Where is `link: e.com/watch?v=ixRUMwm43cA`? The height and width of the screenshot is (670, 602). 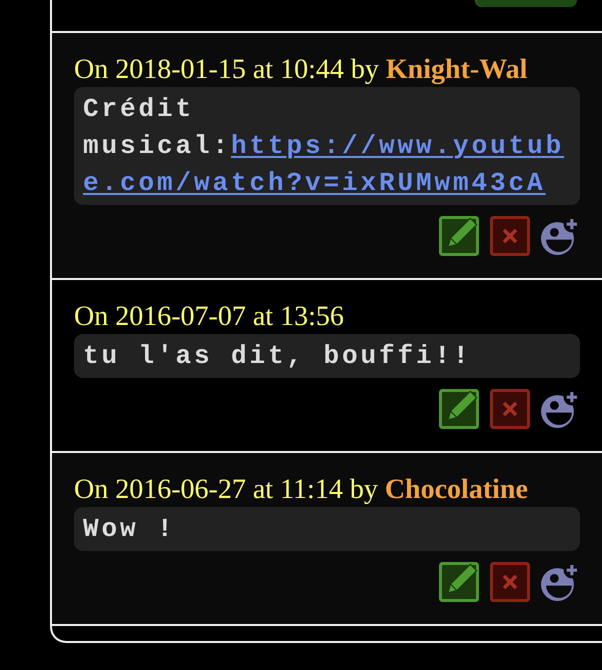 link: e.com/watch?v=ixRUMwm43cA is located at coordinates (314, 183).